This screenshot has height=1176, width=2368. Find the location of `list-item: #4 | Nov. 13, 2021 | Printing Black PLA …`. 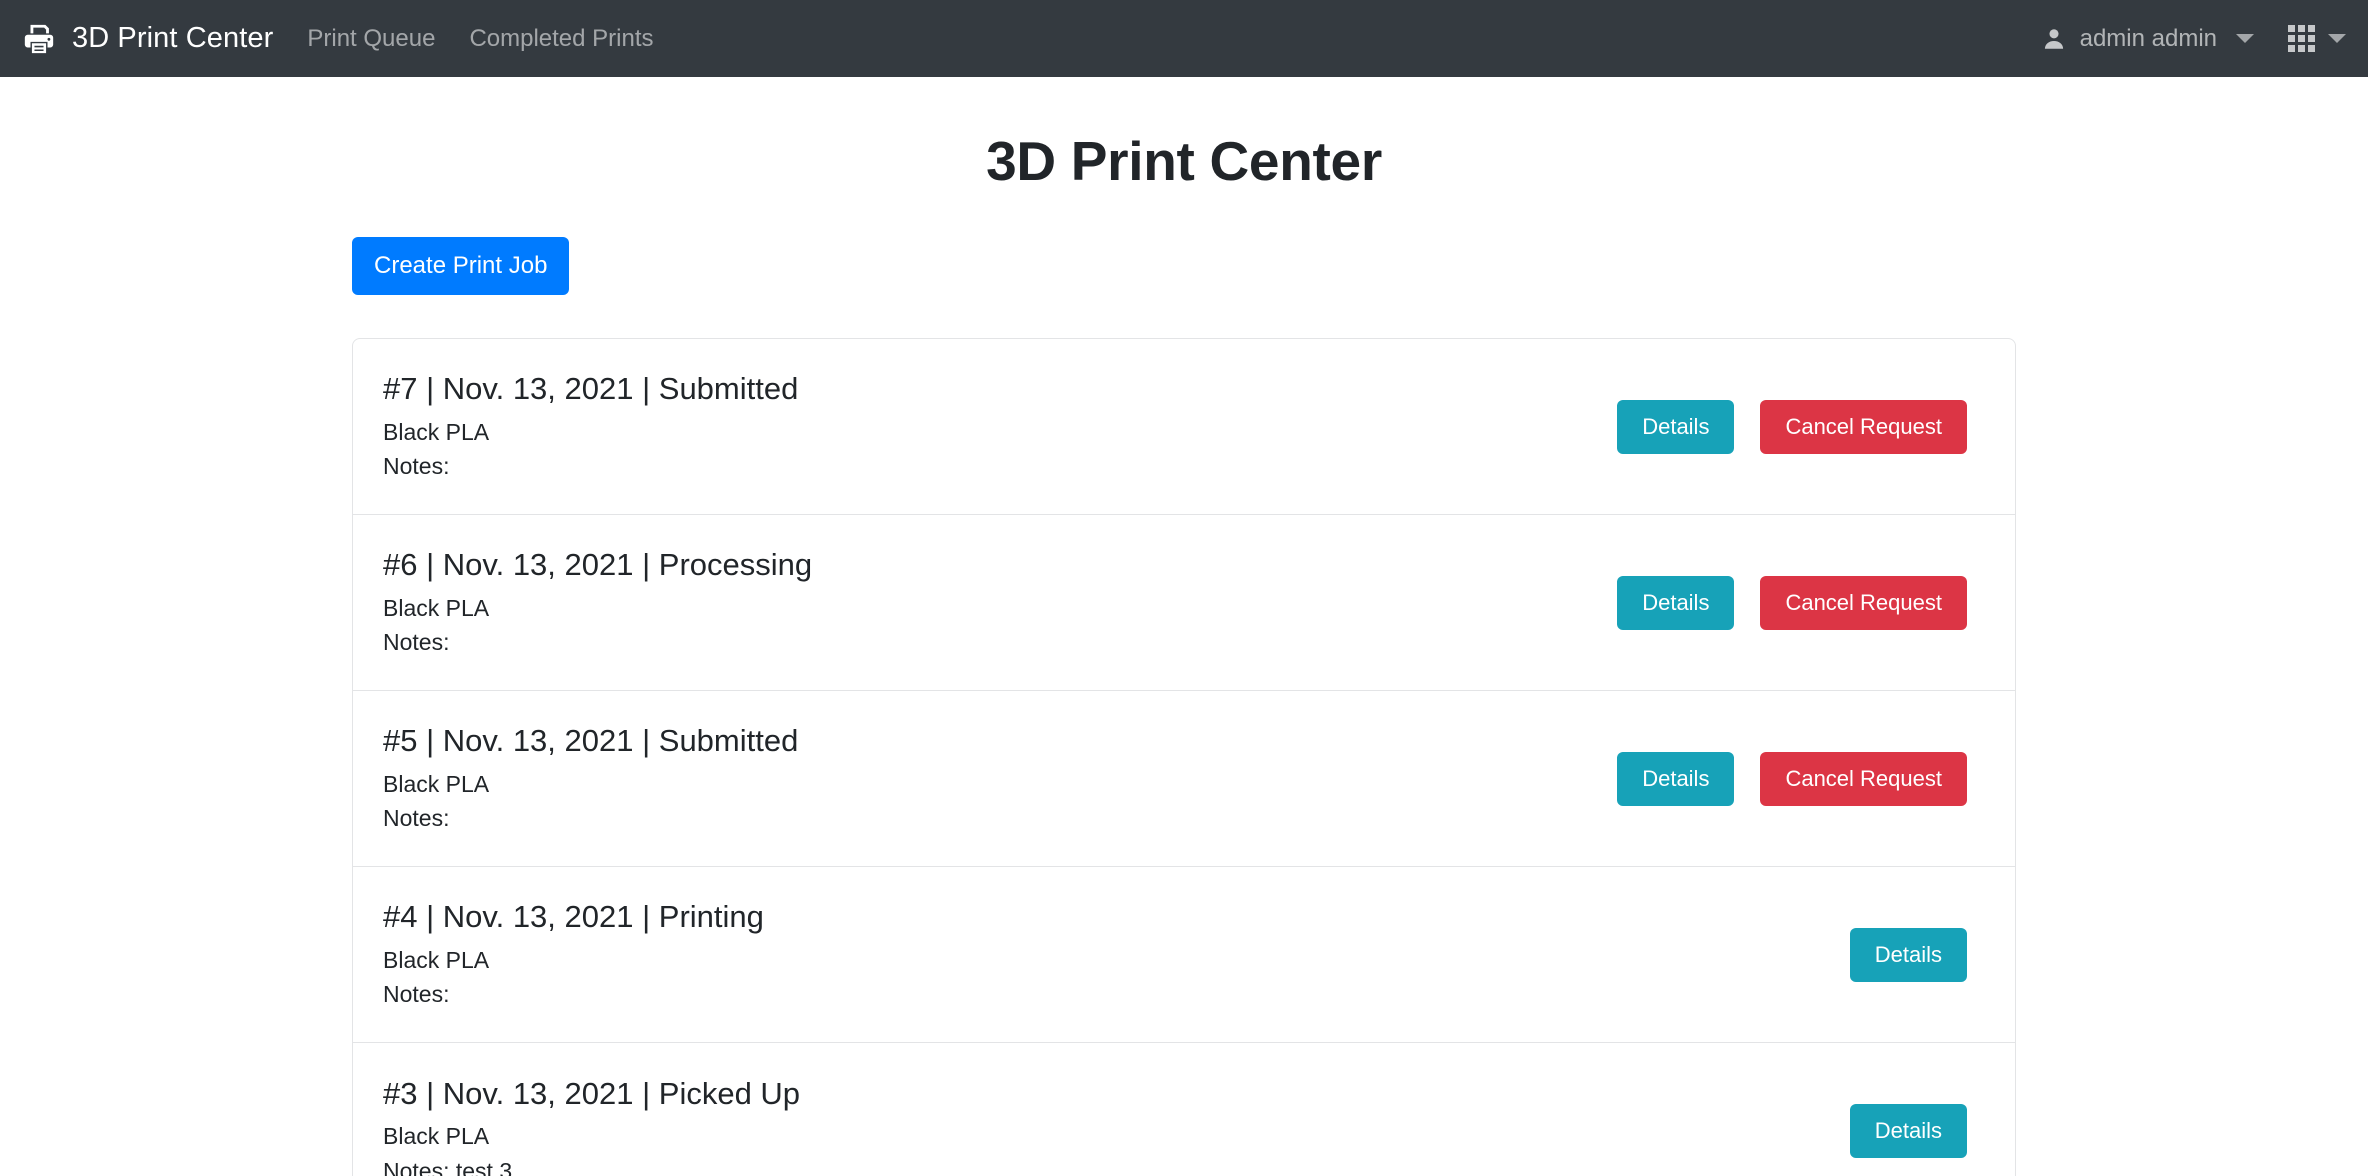

list-item: #4 | Nov. 13, 2021 | Printing Black PLA … is located at coordinates (1184, 955).